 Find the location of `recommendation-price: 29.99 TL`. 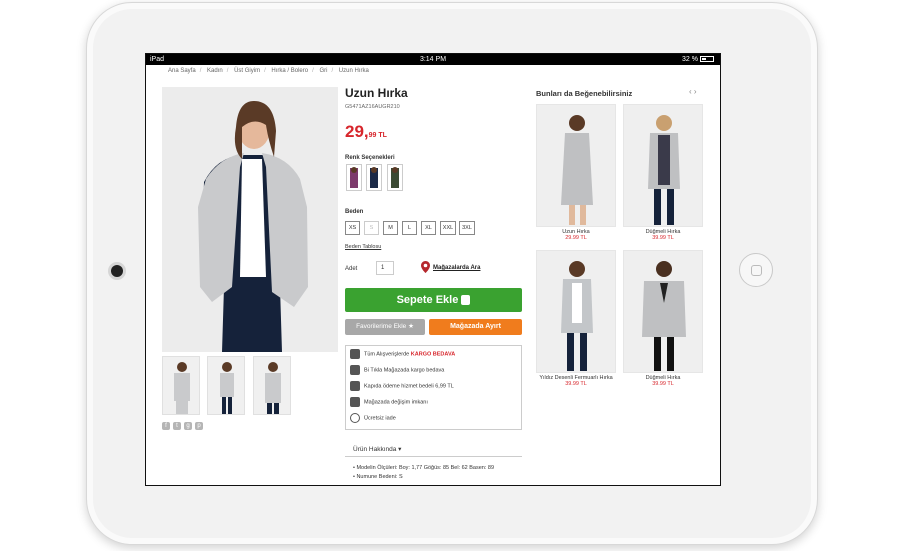

recommendation-price: 29.99 TL is located at coordinates (576, 238).